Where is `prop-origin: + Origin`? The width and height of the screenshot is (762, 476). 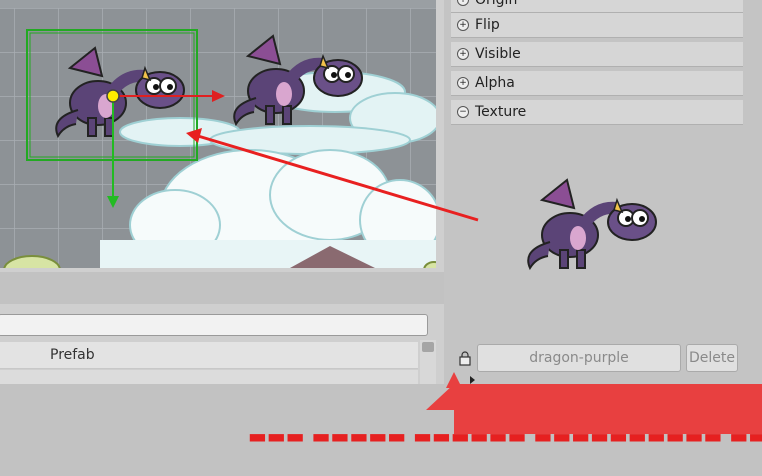 prop-origin: + Origin is located at coordinates (597, 6).